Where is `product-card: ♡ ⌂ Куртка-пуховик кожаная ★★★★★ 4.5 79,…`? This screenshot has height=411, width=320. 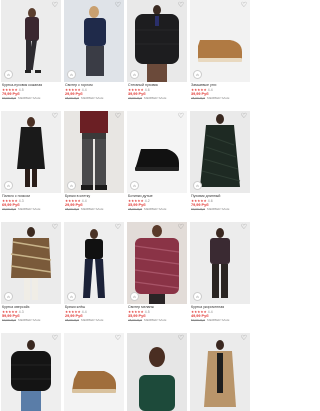
product-card: ♡ ⌂ Куртка-пуховик кожаная ★★★★★ 4.5 79,… is located at coordinates (31, 55).